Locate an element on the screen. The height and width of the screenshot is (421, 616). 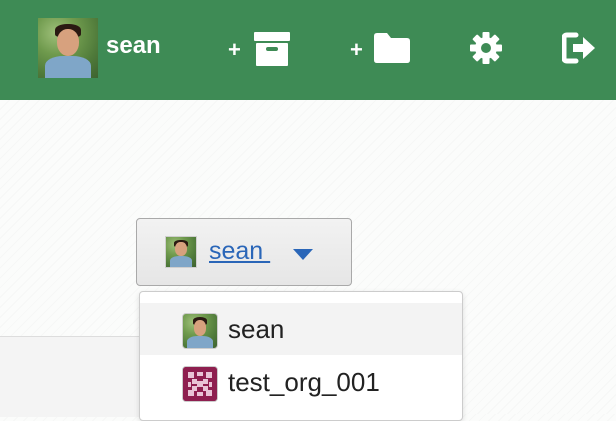
caret-down-icon is located at coordinates (303, 254).